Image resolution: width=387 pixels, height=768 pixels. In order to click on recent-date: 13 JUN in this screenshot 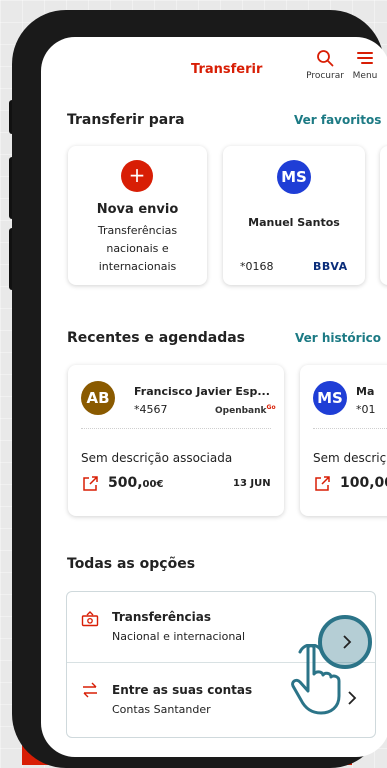, I will do `click(252, 483)`.